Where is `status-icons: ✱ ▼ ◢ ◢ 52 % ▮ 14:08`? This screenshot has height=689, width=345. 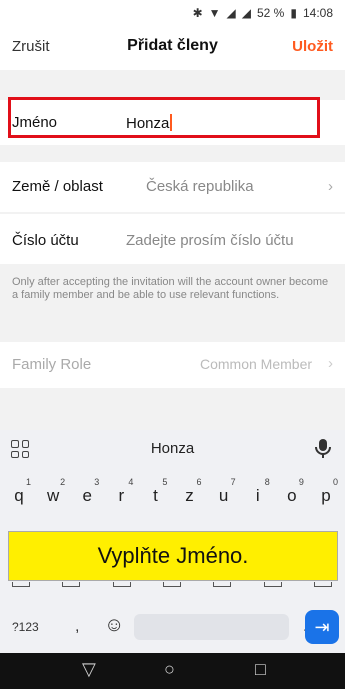
status-icons: ✱ ▼ ◢ ◢ 52 % ▮ 14:08 is located at coordinates (263, 13).